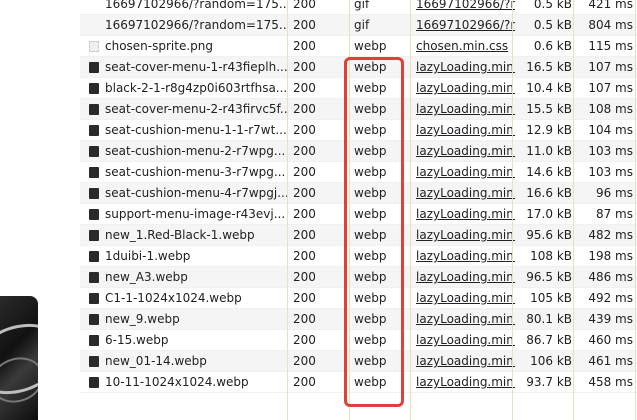 The width and height of the screenshot is (637, 420). I want to click on page-content-strip, so click(40, 210).